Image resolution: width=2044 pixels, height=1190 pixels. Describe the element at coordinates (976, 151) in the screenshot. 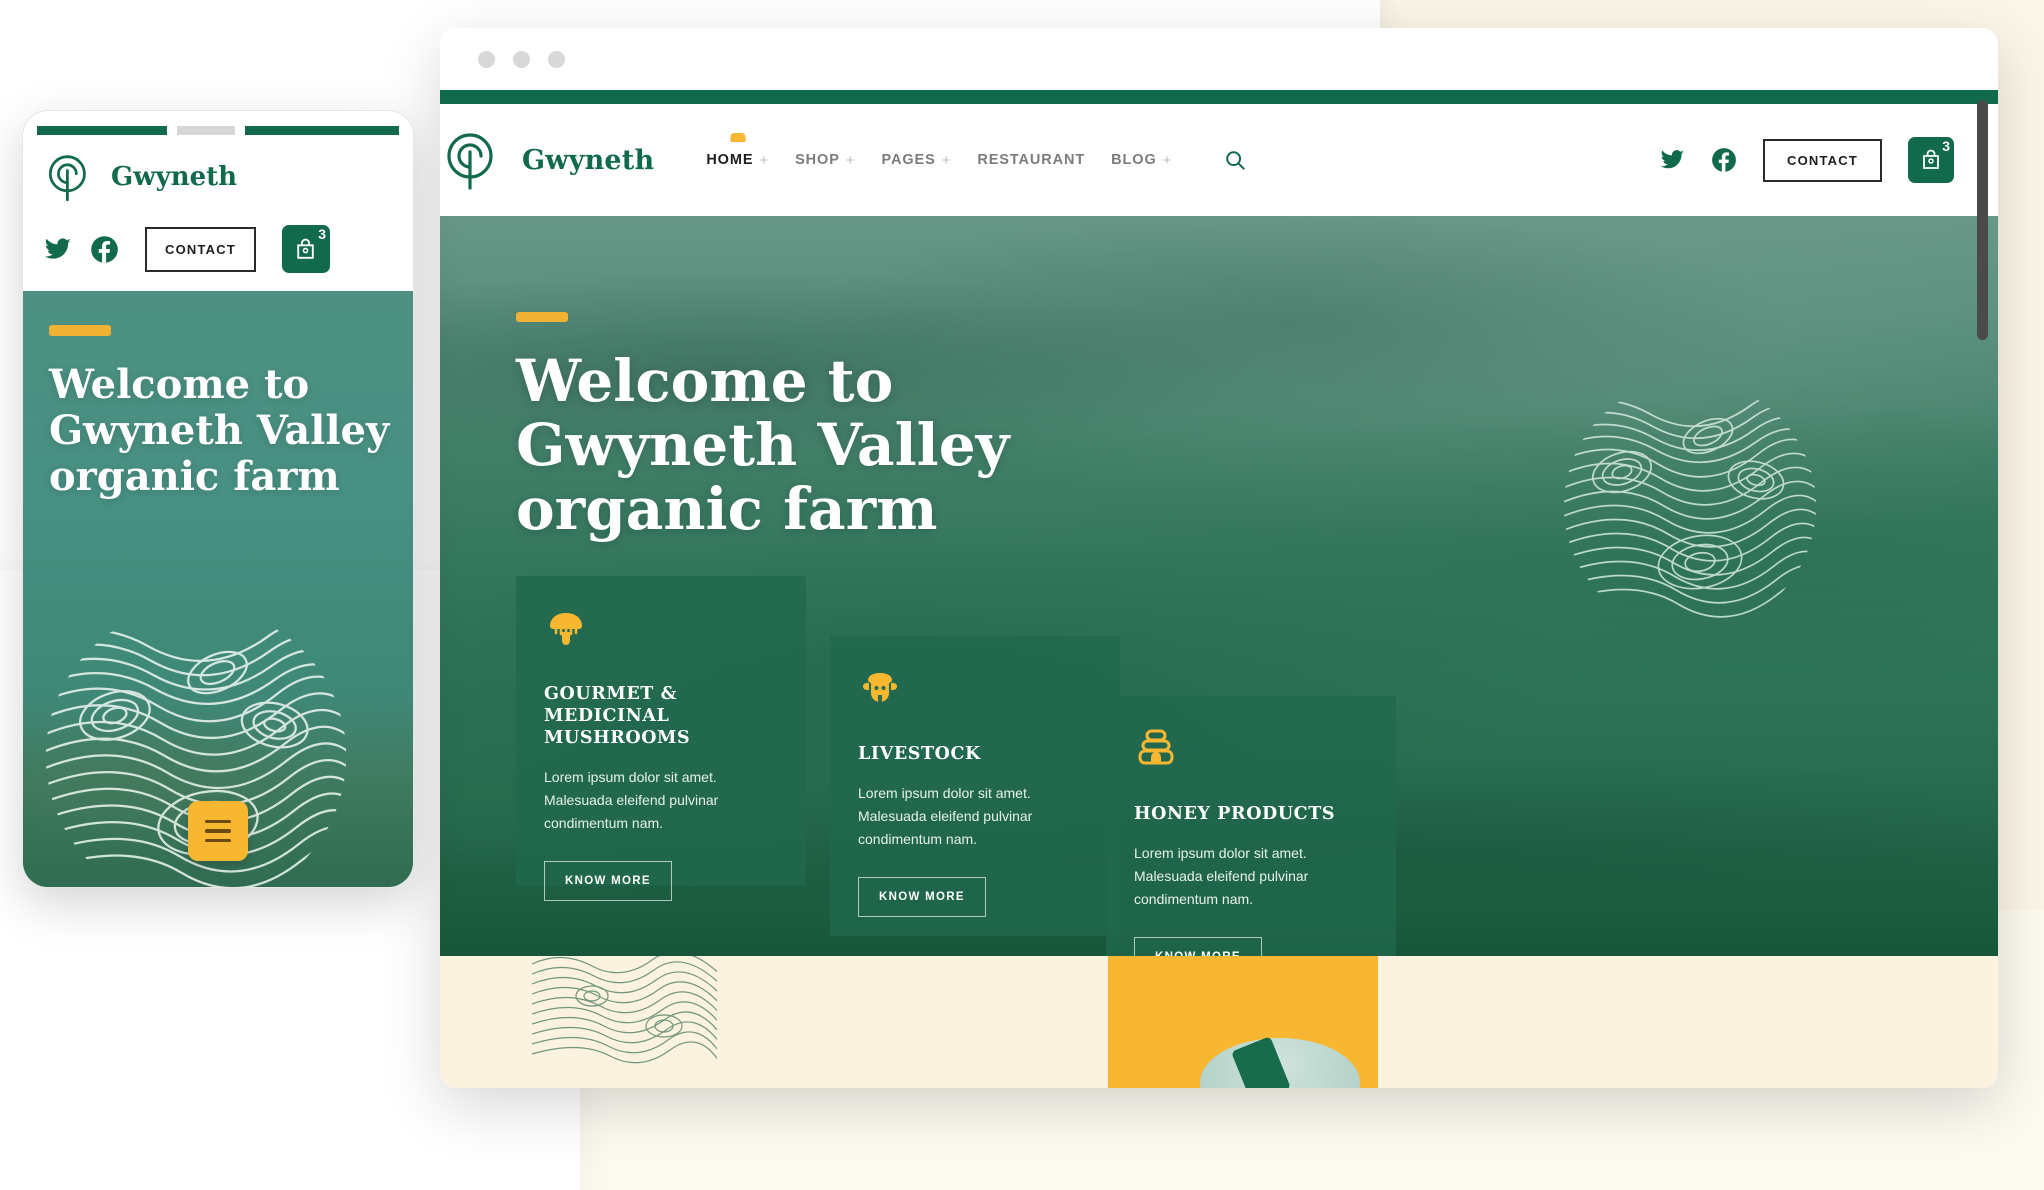

I see `site-nav-links: HOME + SHOP + PAGES + RESTAURANT BLOG +` at that location.